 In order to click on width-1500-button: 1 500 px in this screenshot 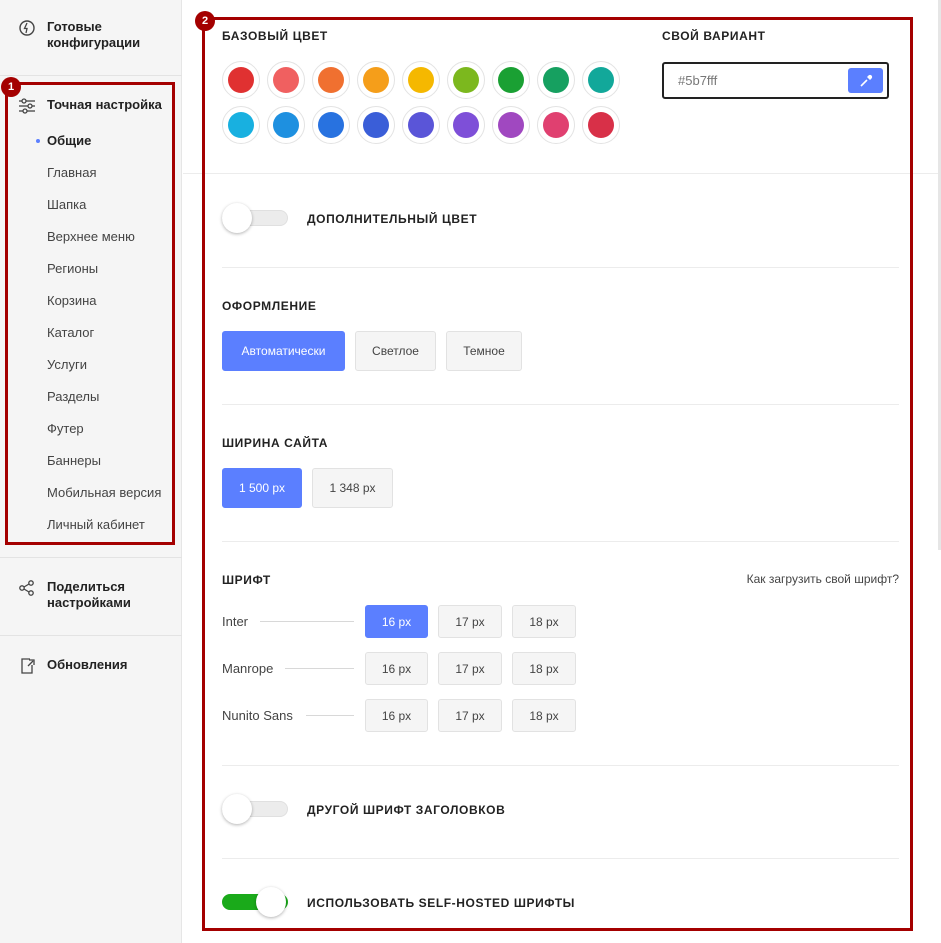, I will do `click(262, 488)`.